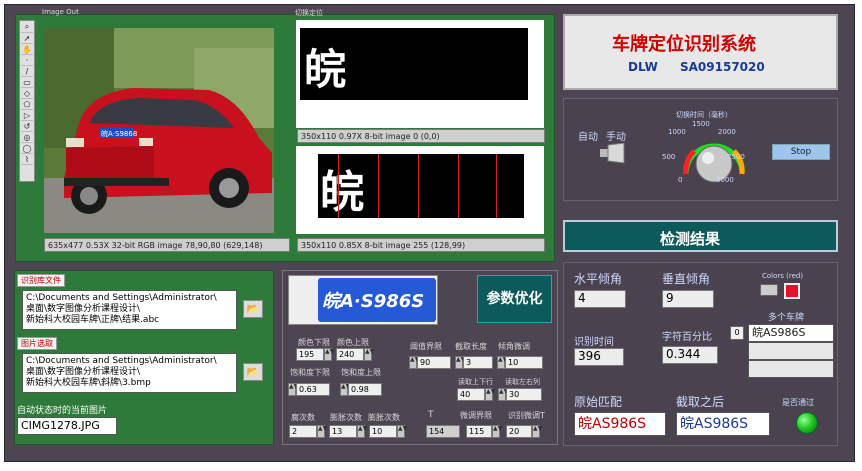  Describe the element at coordinates (460, 362) in the screenshot. I see `cut-len-spinner: ▲▼` at that location.